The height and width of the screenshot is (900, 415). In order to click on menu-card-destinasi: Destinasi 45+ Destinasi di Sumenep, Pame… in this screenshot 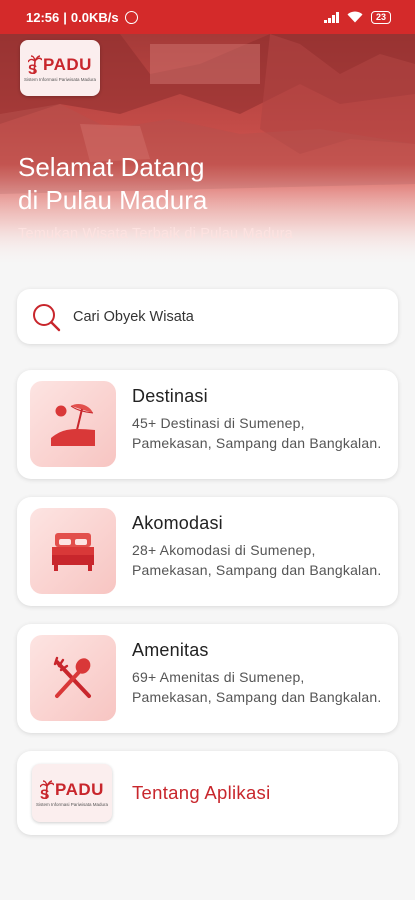, I will do `click(207, 424)`.